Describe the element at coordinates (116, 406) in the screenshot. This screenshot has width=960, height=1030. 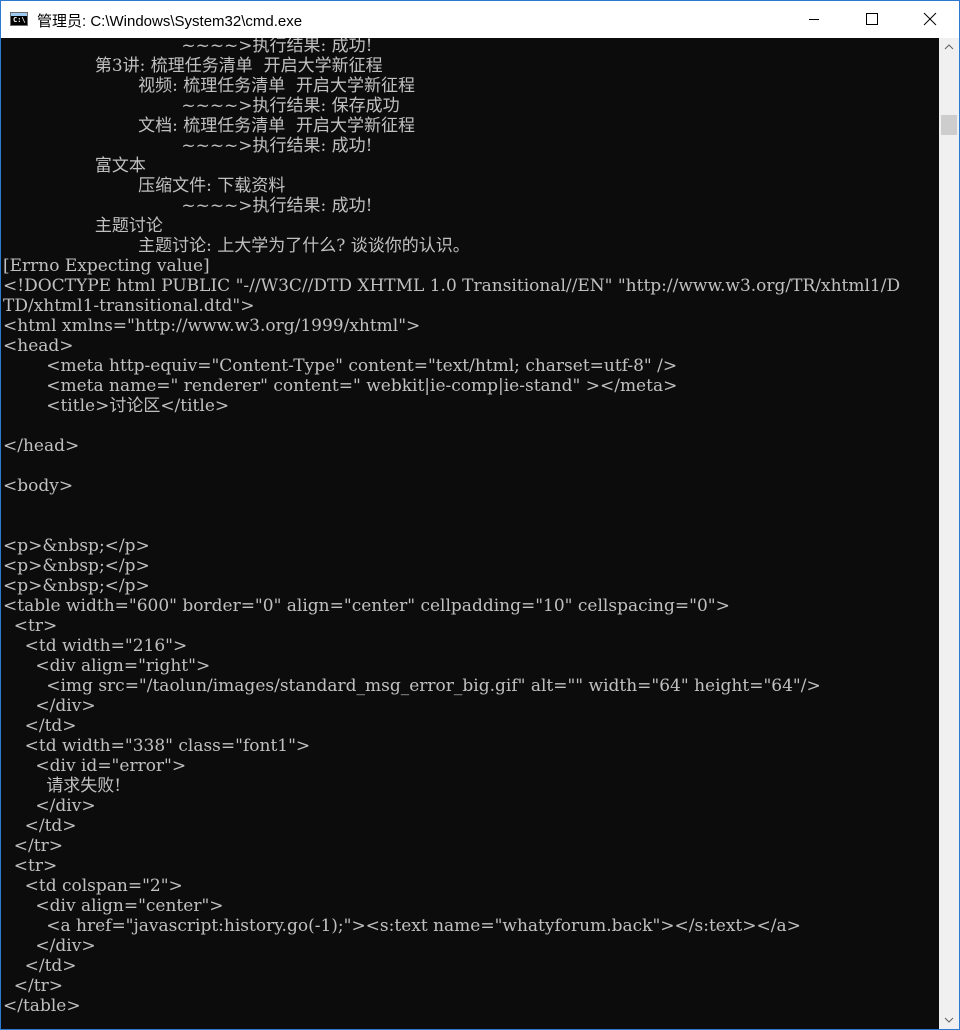
I see `console-line: <title>讨论区</title>` at that location.